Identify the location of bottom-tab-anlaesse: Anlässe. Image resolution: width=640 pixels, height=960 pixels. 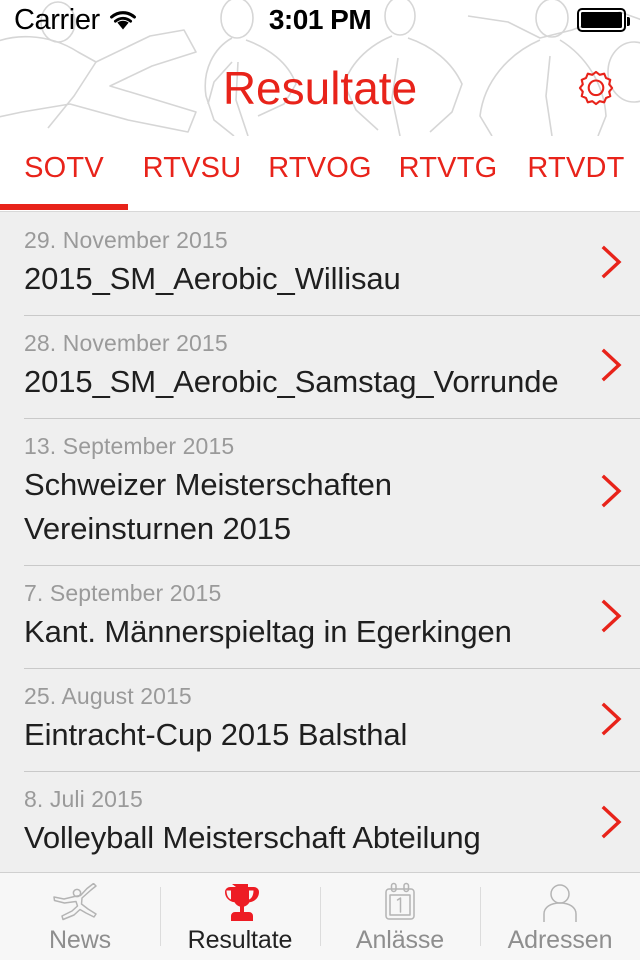
(400, 916).